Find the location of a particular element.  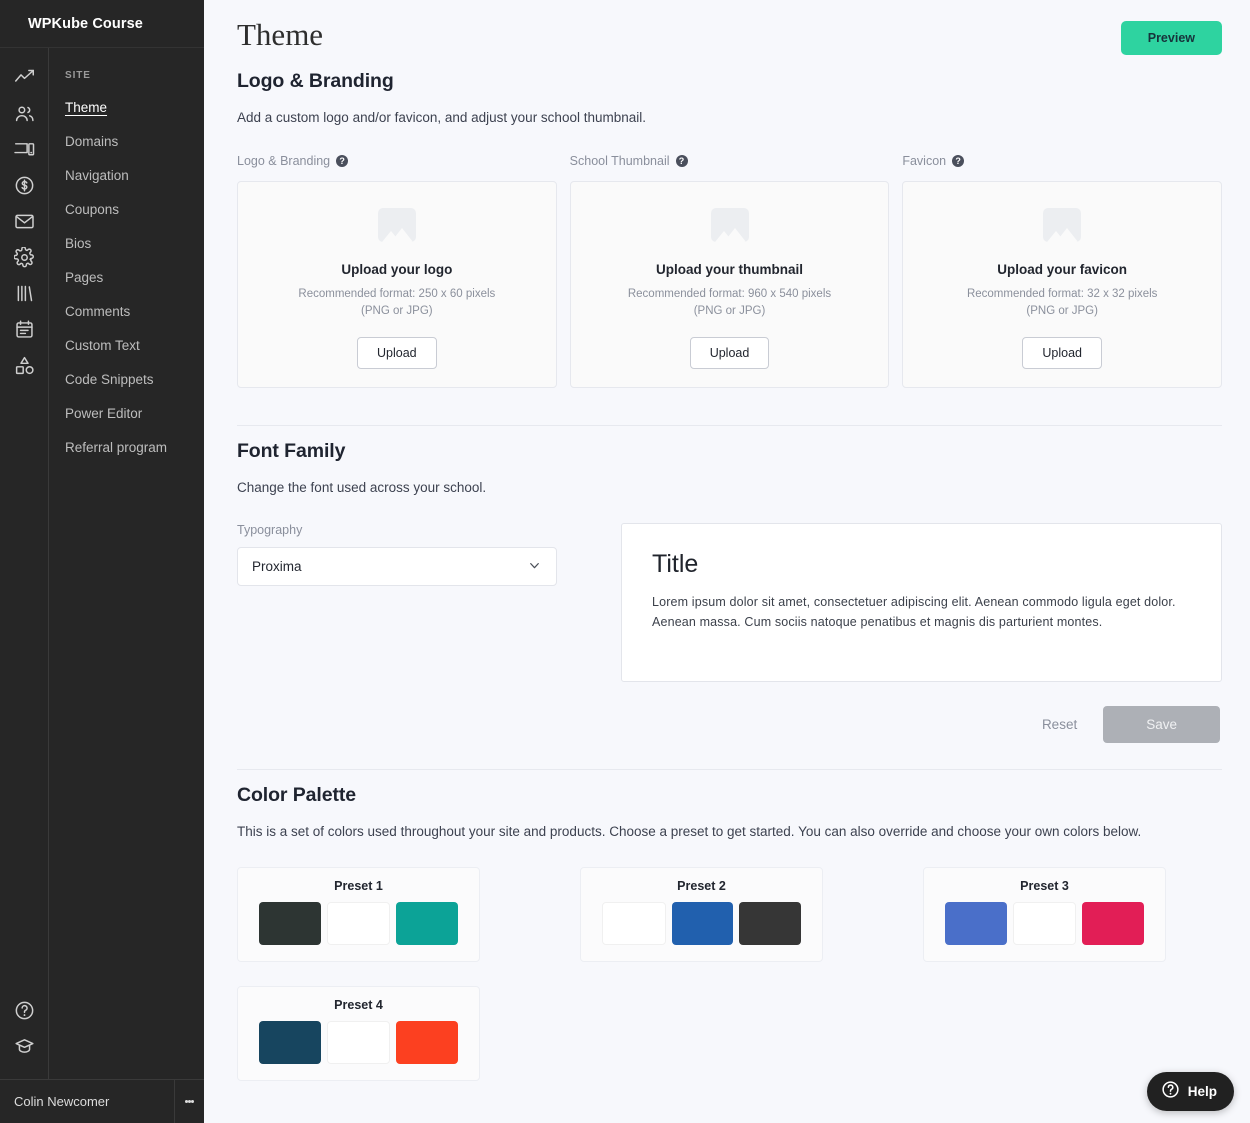

help-widget-button: Help is located at coordinates (1190, 1091).